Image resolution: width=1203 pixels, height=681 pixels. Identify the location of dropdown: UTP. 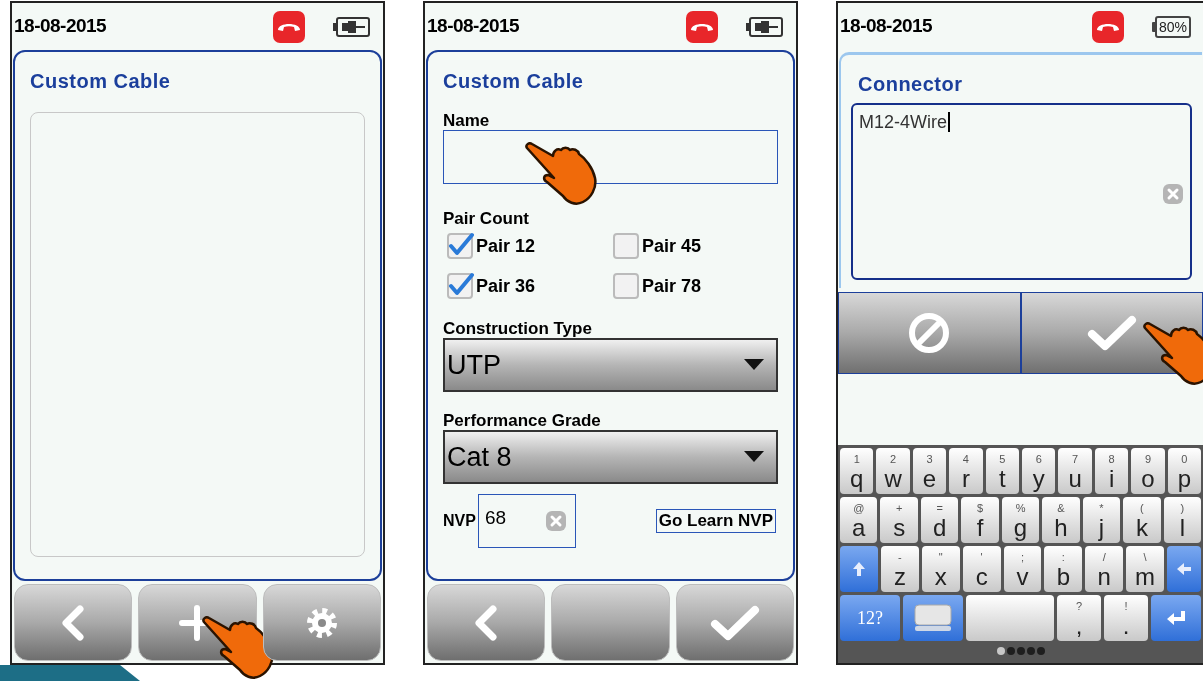
(610, 365).